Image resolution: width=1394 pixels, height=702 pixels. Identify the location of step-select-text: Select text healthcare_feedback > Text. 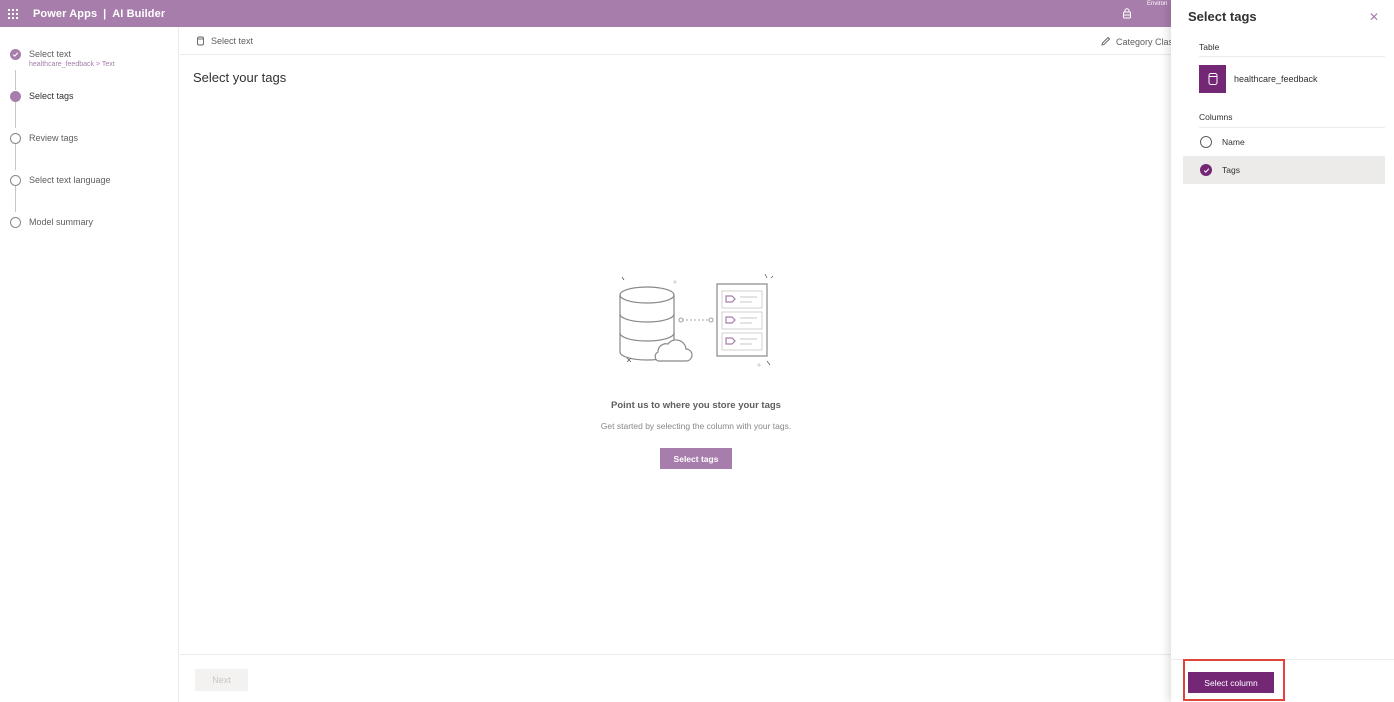
(62, 58).